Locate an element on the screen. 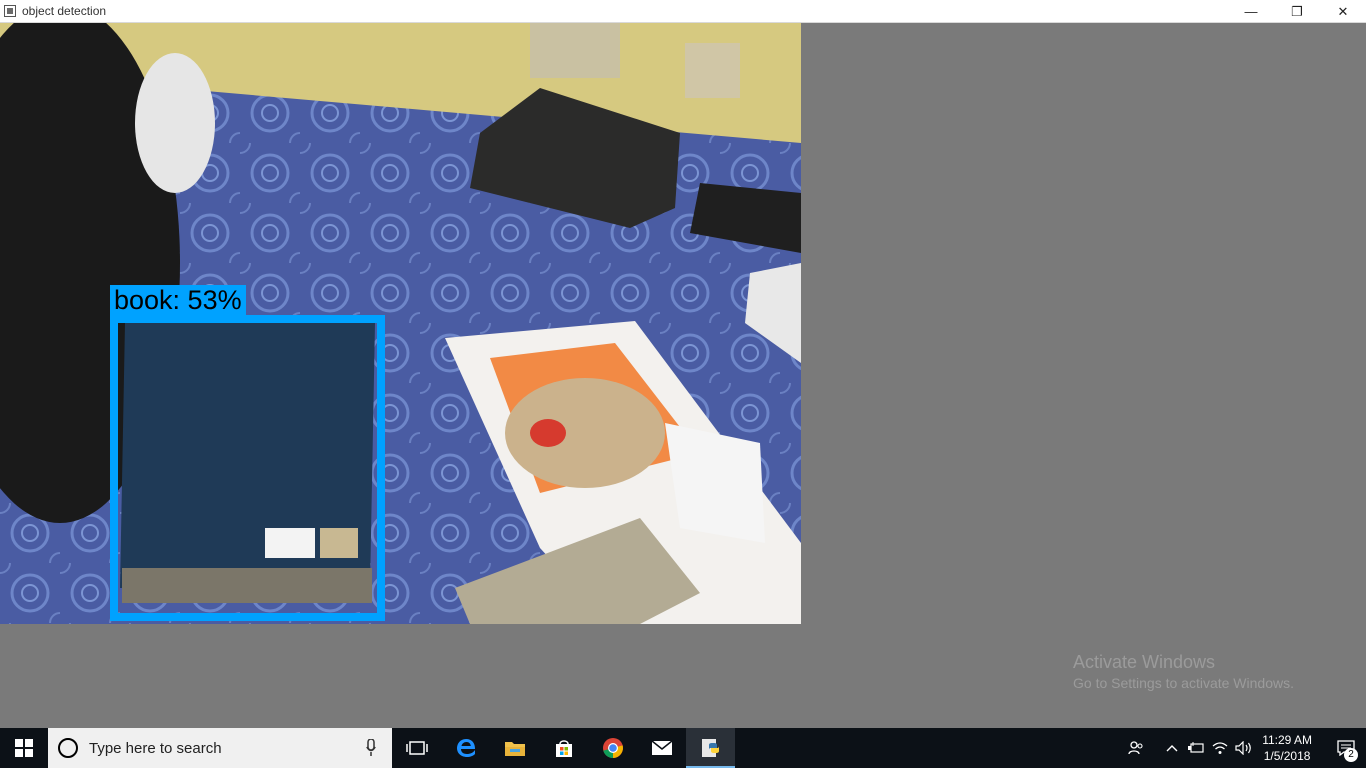 The height and width of the screenshot is (768, 1366). notification-count: 2 is located at coordinates (1351, 755).